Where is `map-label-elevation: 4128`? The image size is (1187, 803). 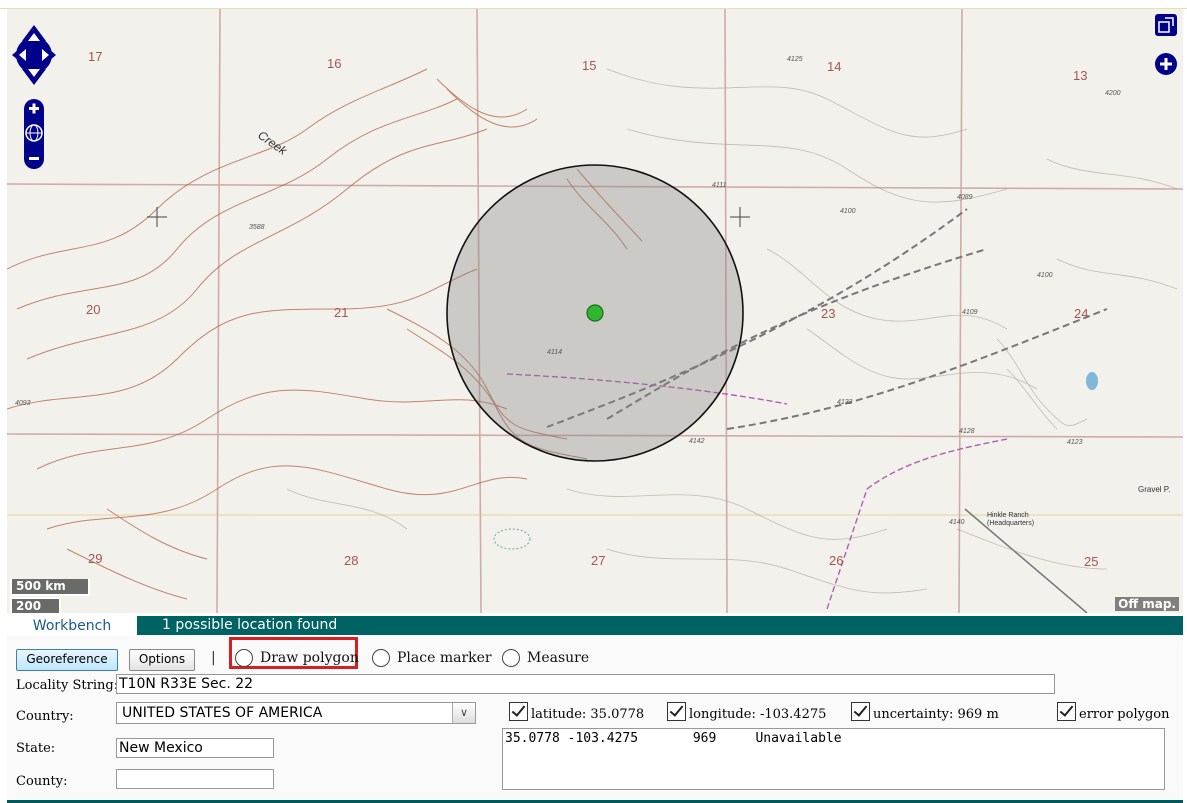
map-label-elevation: 4128 is located at coordinates (967, 431).